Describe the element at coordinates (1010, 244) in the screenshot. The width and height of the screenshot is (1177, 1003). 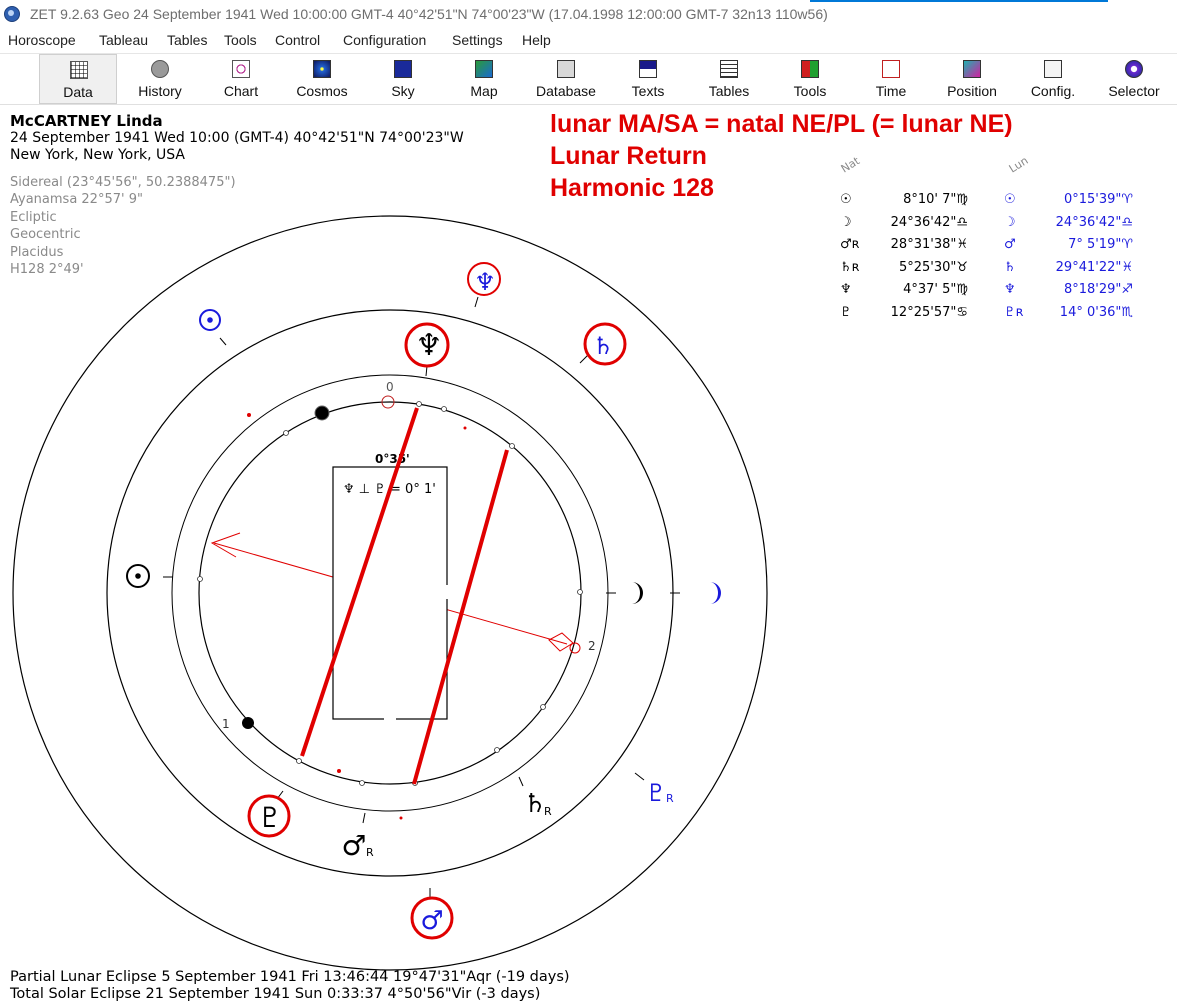
I see `lun-glyph-mars: ♂` at that location.